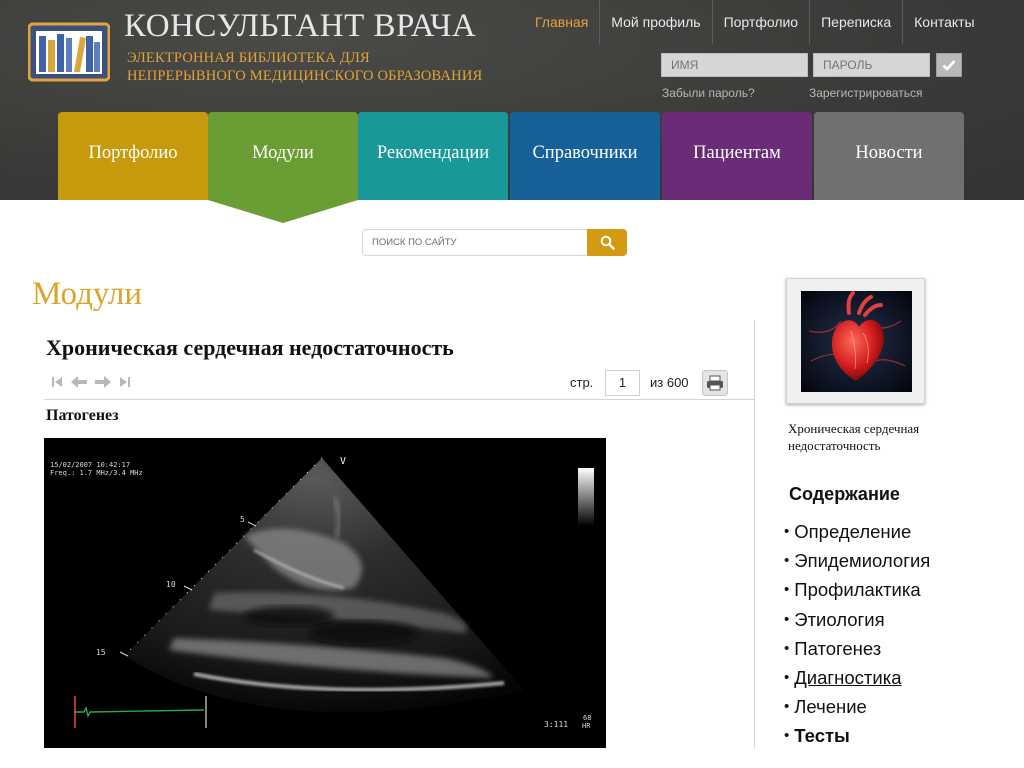 This screenshot has width=1024, height=768. I want to click on printer-icon, so click(715, 383).